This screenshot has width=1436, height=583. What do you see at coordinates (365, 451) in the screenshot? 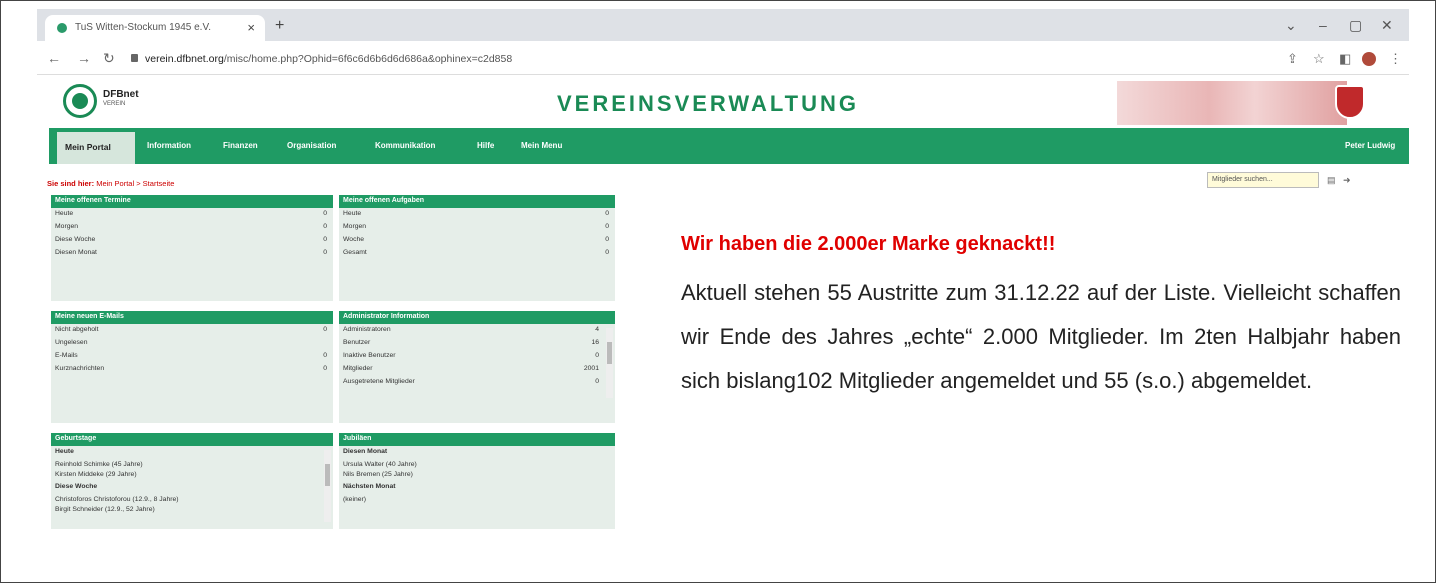
I see `section-heading: Diesen Monat` at bounding box center [365, 451].